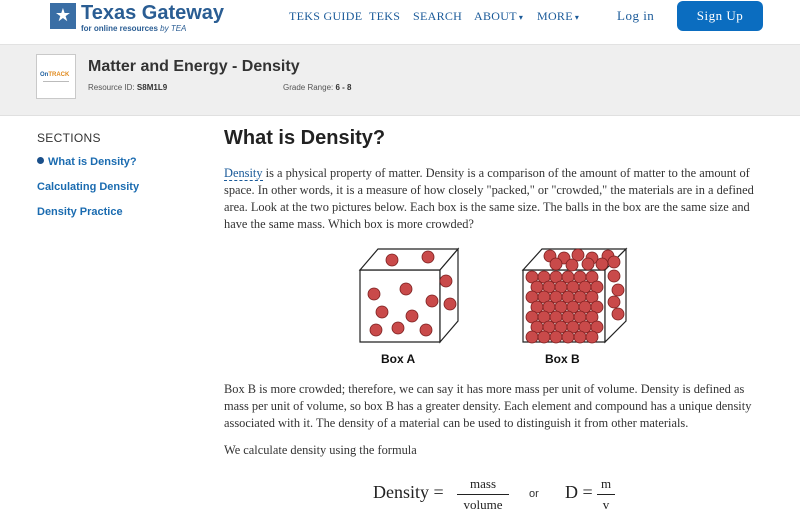  I want to click on resource-id: Resource ID: S8M1L9, so click(128, 87).